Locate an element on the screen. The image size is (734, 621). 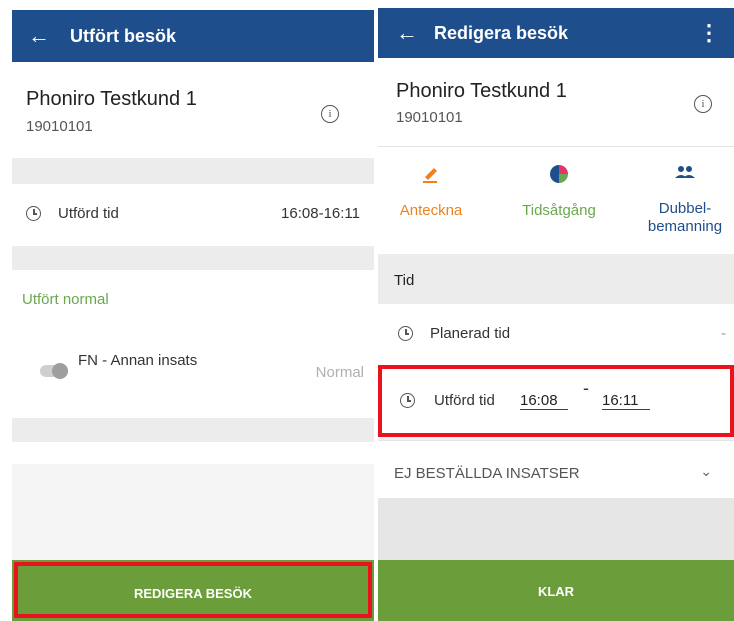
right-app-bar: ← Redigera besök ⋮ is located at coordinates (556, 33).